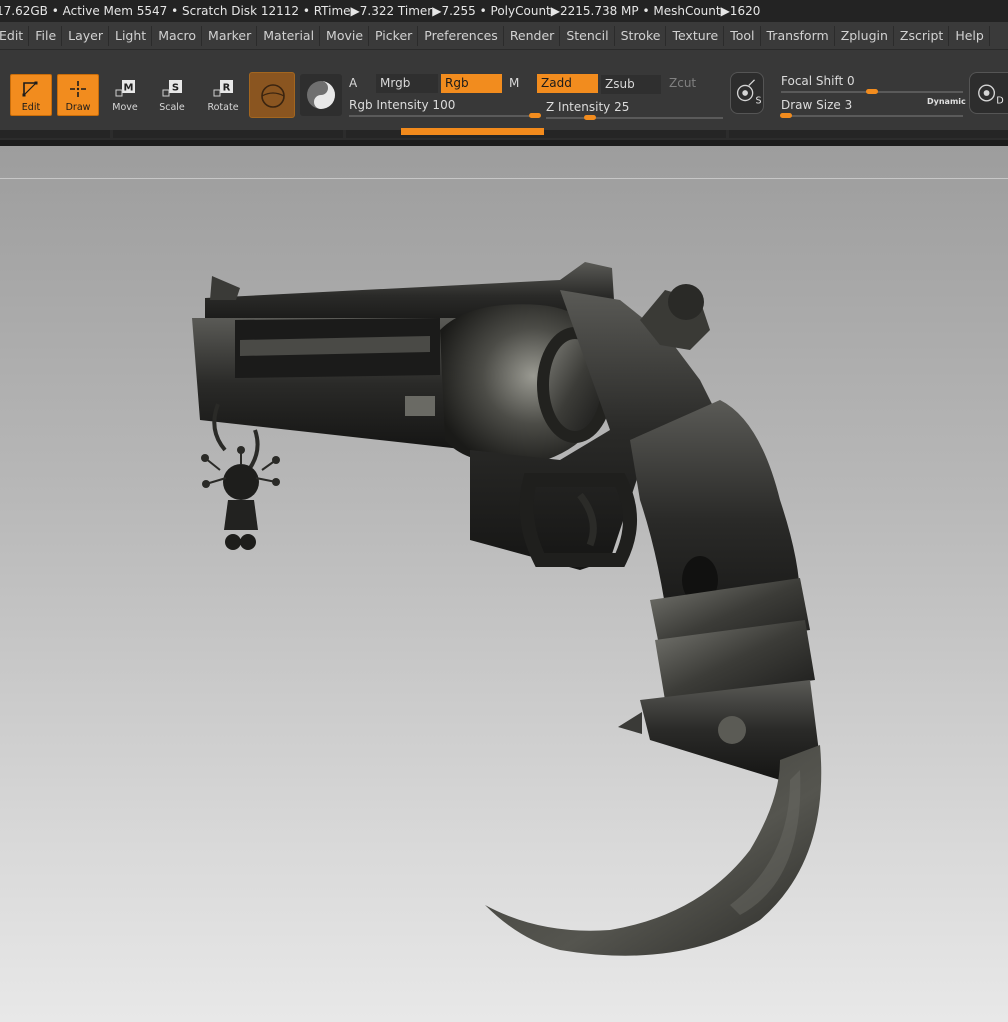 The height and width of the screenshot is (1022, 1008). I want to click on draw-button: Draw, so click(78, 95).